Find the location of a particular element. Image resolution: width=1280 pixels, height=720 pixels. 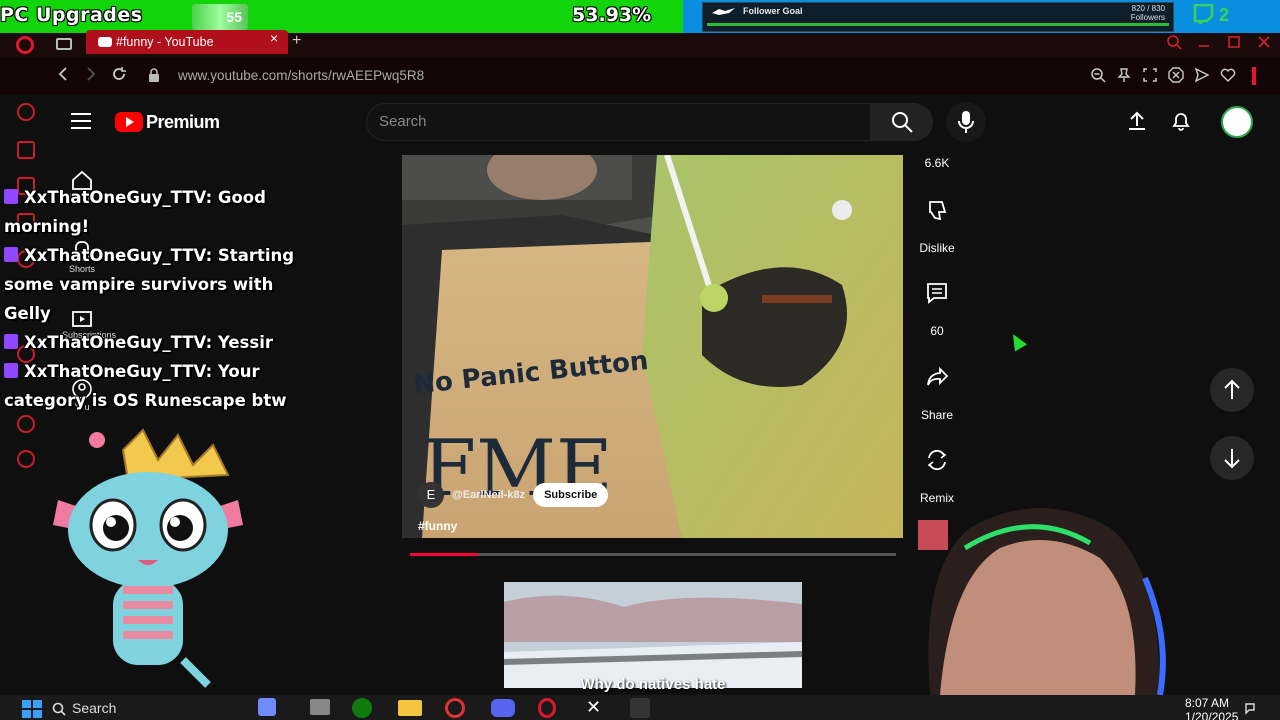

search-tabs-icon is located at coordinates (1174, 42).